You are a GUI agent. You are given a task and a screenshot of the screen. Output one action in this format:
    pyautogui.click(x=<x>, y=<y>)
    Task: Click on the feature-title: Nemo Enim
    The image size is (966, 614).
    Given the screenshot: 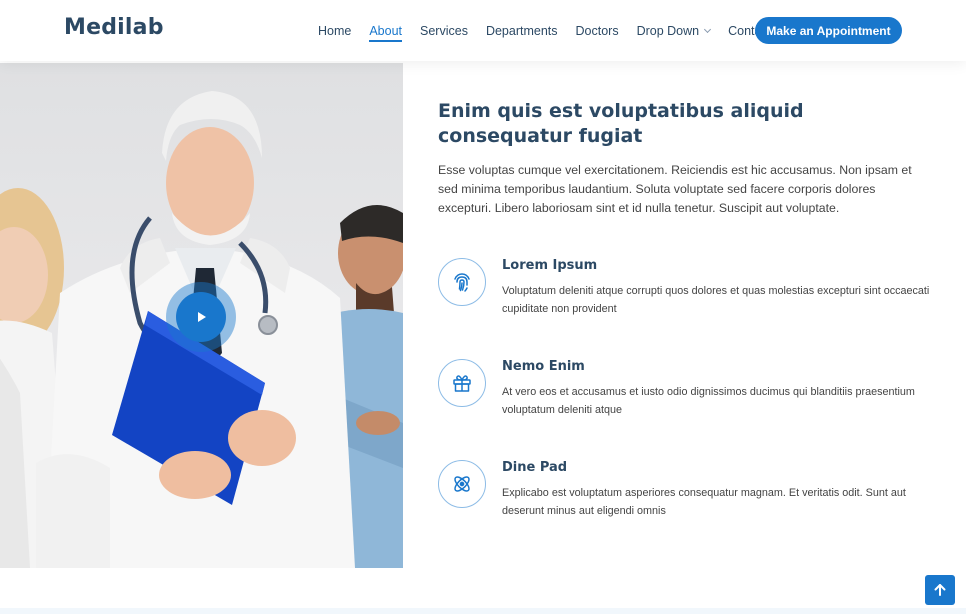 What is the action you would take?
    pyautogui.click(x=543, y=366)
    